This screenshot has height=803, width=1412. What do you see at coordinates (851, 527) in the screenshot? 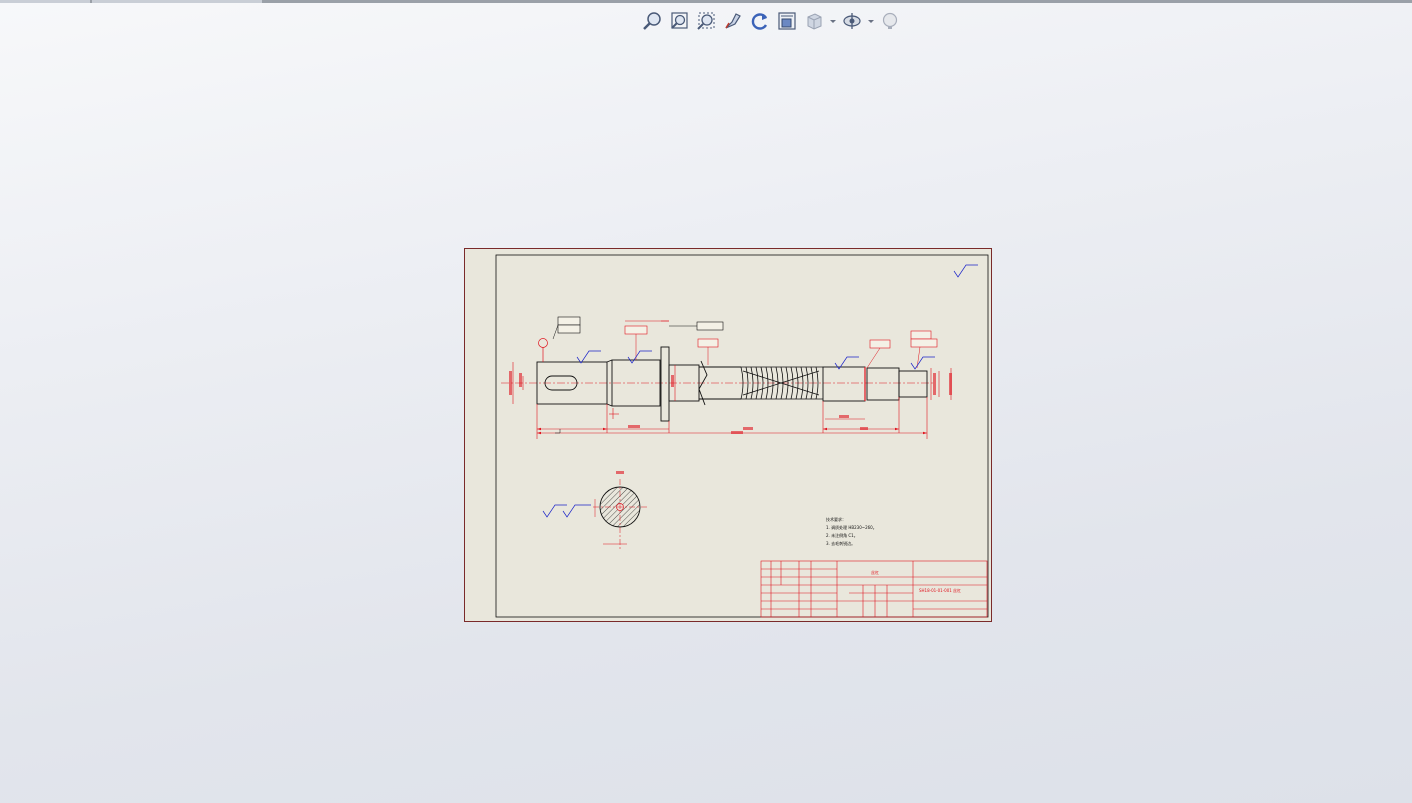
I see `note-line: 1. 调质处理 HB230~260。` at bounding box center [851, 527].